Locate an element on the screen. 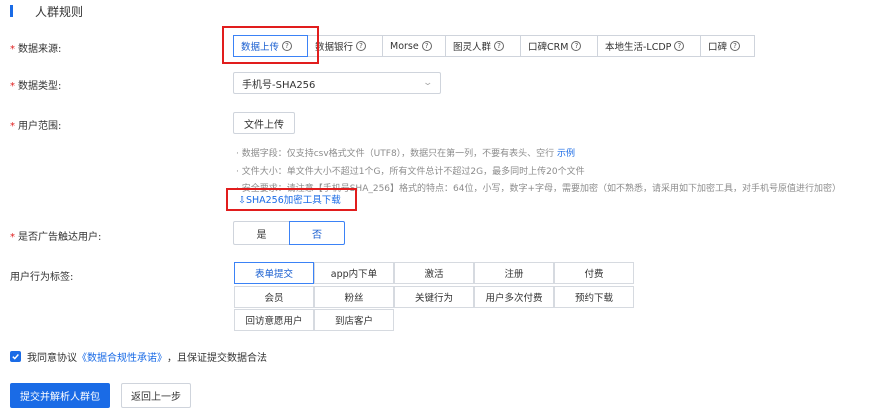 The width and height of the screenshot is (879, 413). tag-register: 注册 is located at coordinates (514, 273).